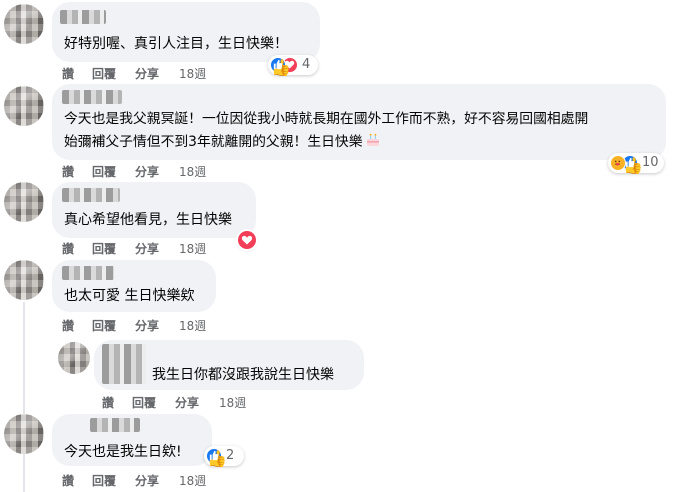 The image size is (680, 492). What do you see at coordinates (132, 440) in the screenshot?
I see `comment-bubble: 今天也是我生日欸!` at bounding box center [132, 440].